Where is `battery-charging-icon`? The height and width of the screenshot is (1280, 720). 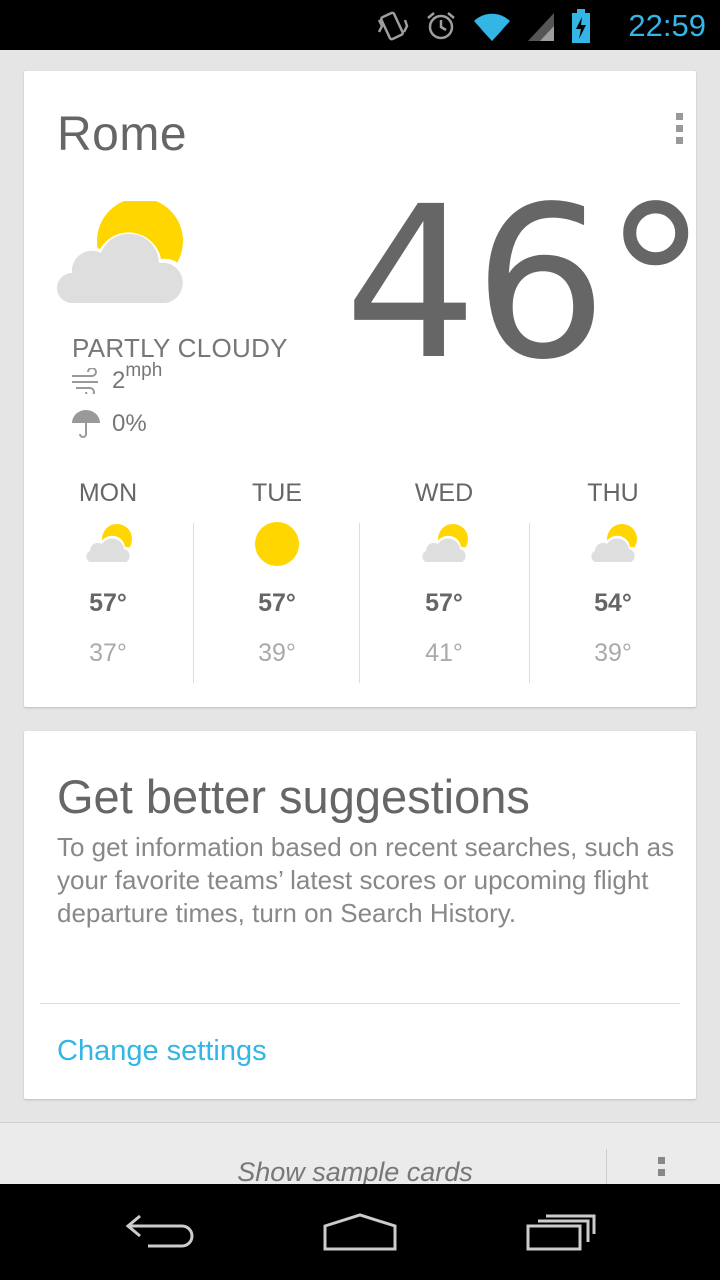 battery-charging-icon is located at coordinates (581, 26).